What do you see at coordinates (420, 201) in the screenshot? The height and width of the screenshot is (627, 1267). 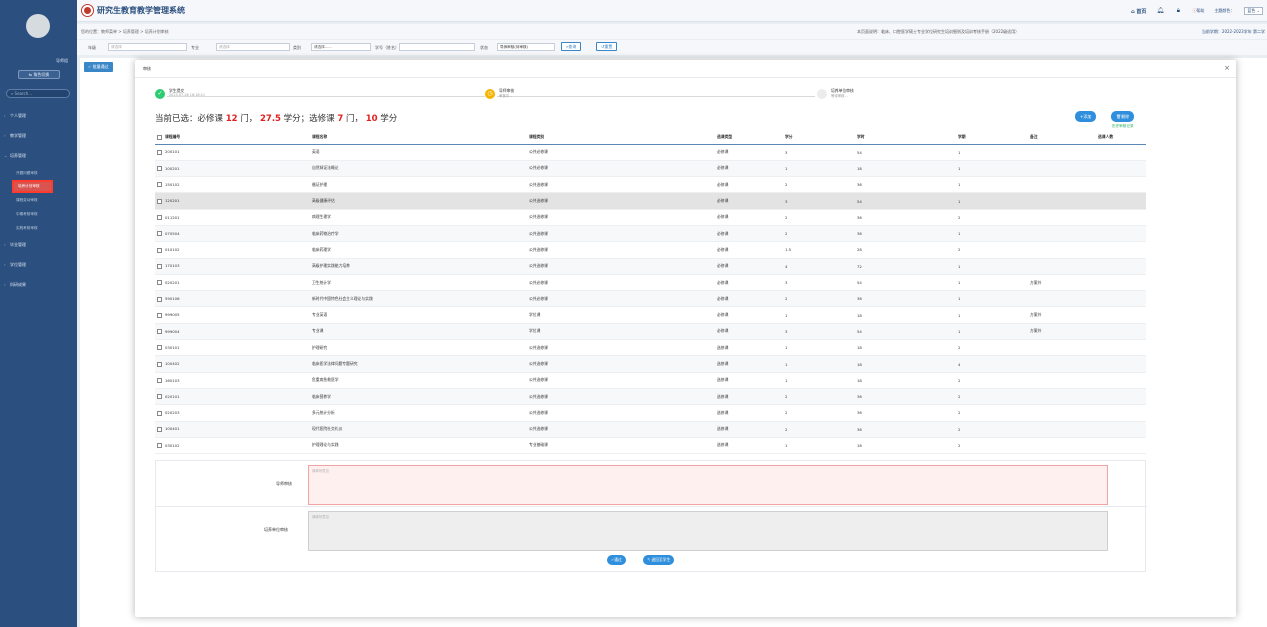 I see `table-cell: 高级健康评估` at bounding box center [420, 201].